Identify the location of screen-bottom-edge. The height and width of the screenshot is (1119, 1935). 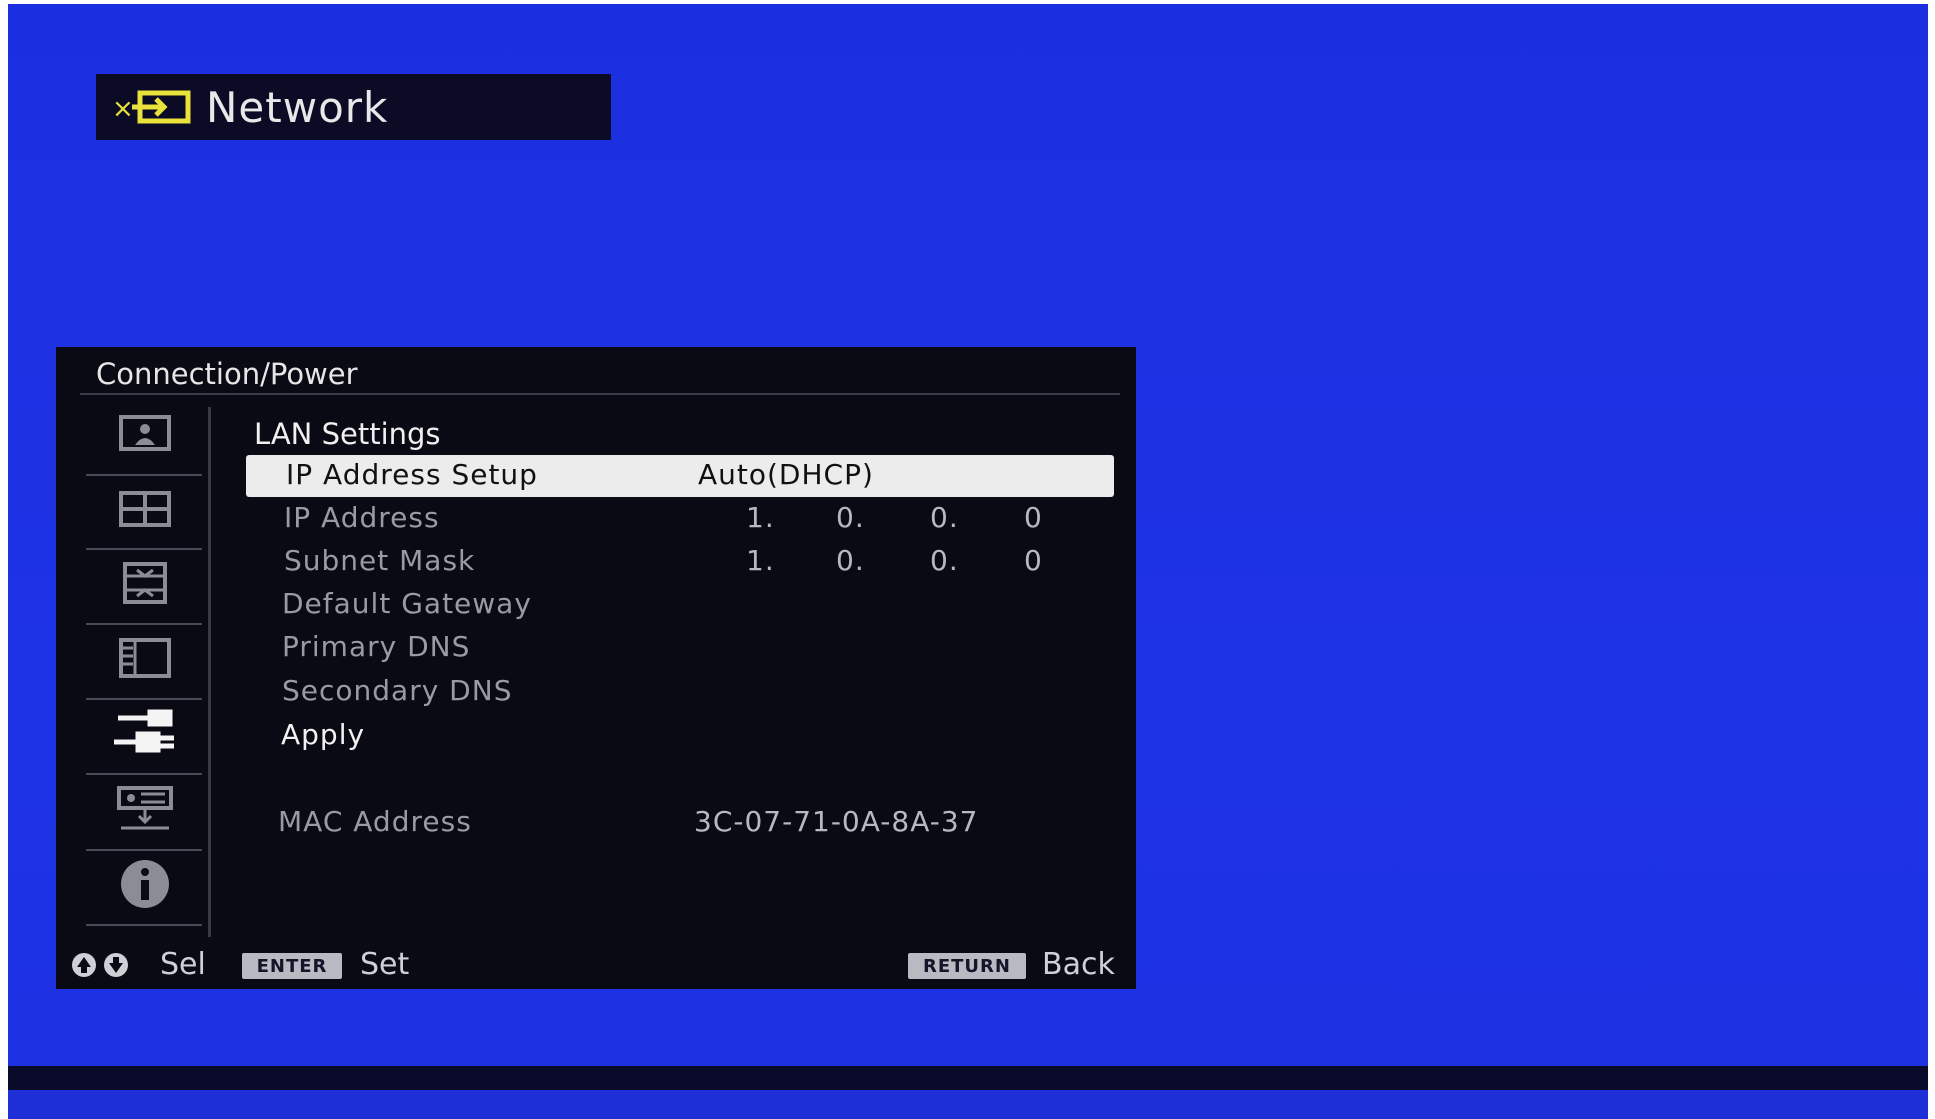
(968, 1078).